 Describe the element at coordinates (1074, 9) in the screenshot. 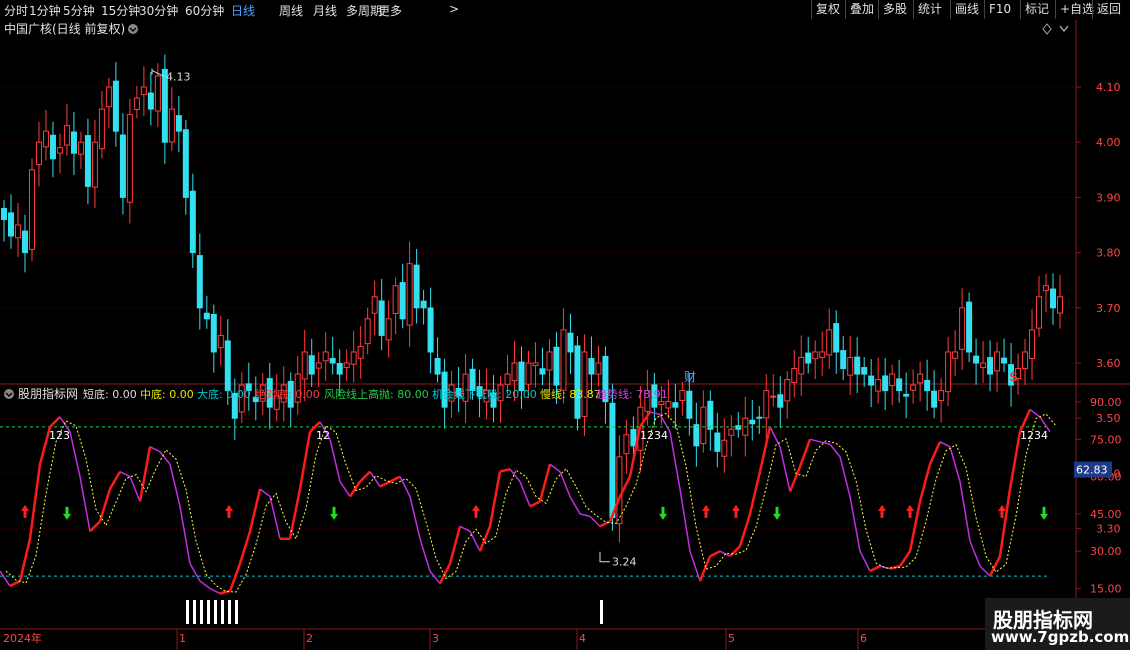

I see `toolbar-button-7: +自选` at that location.